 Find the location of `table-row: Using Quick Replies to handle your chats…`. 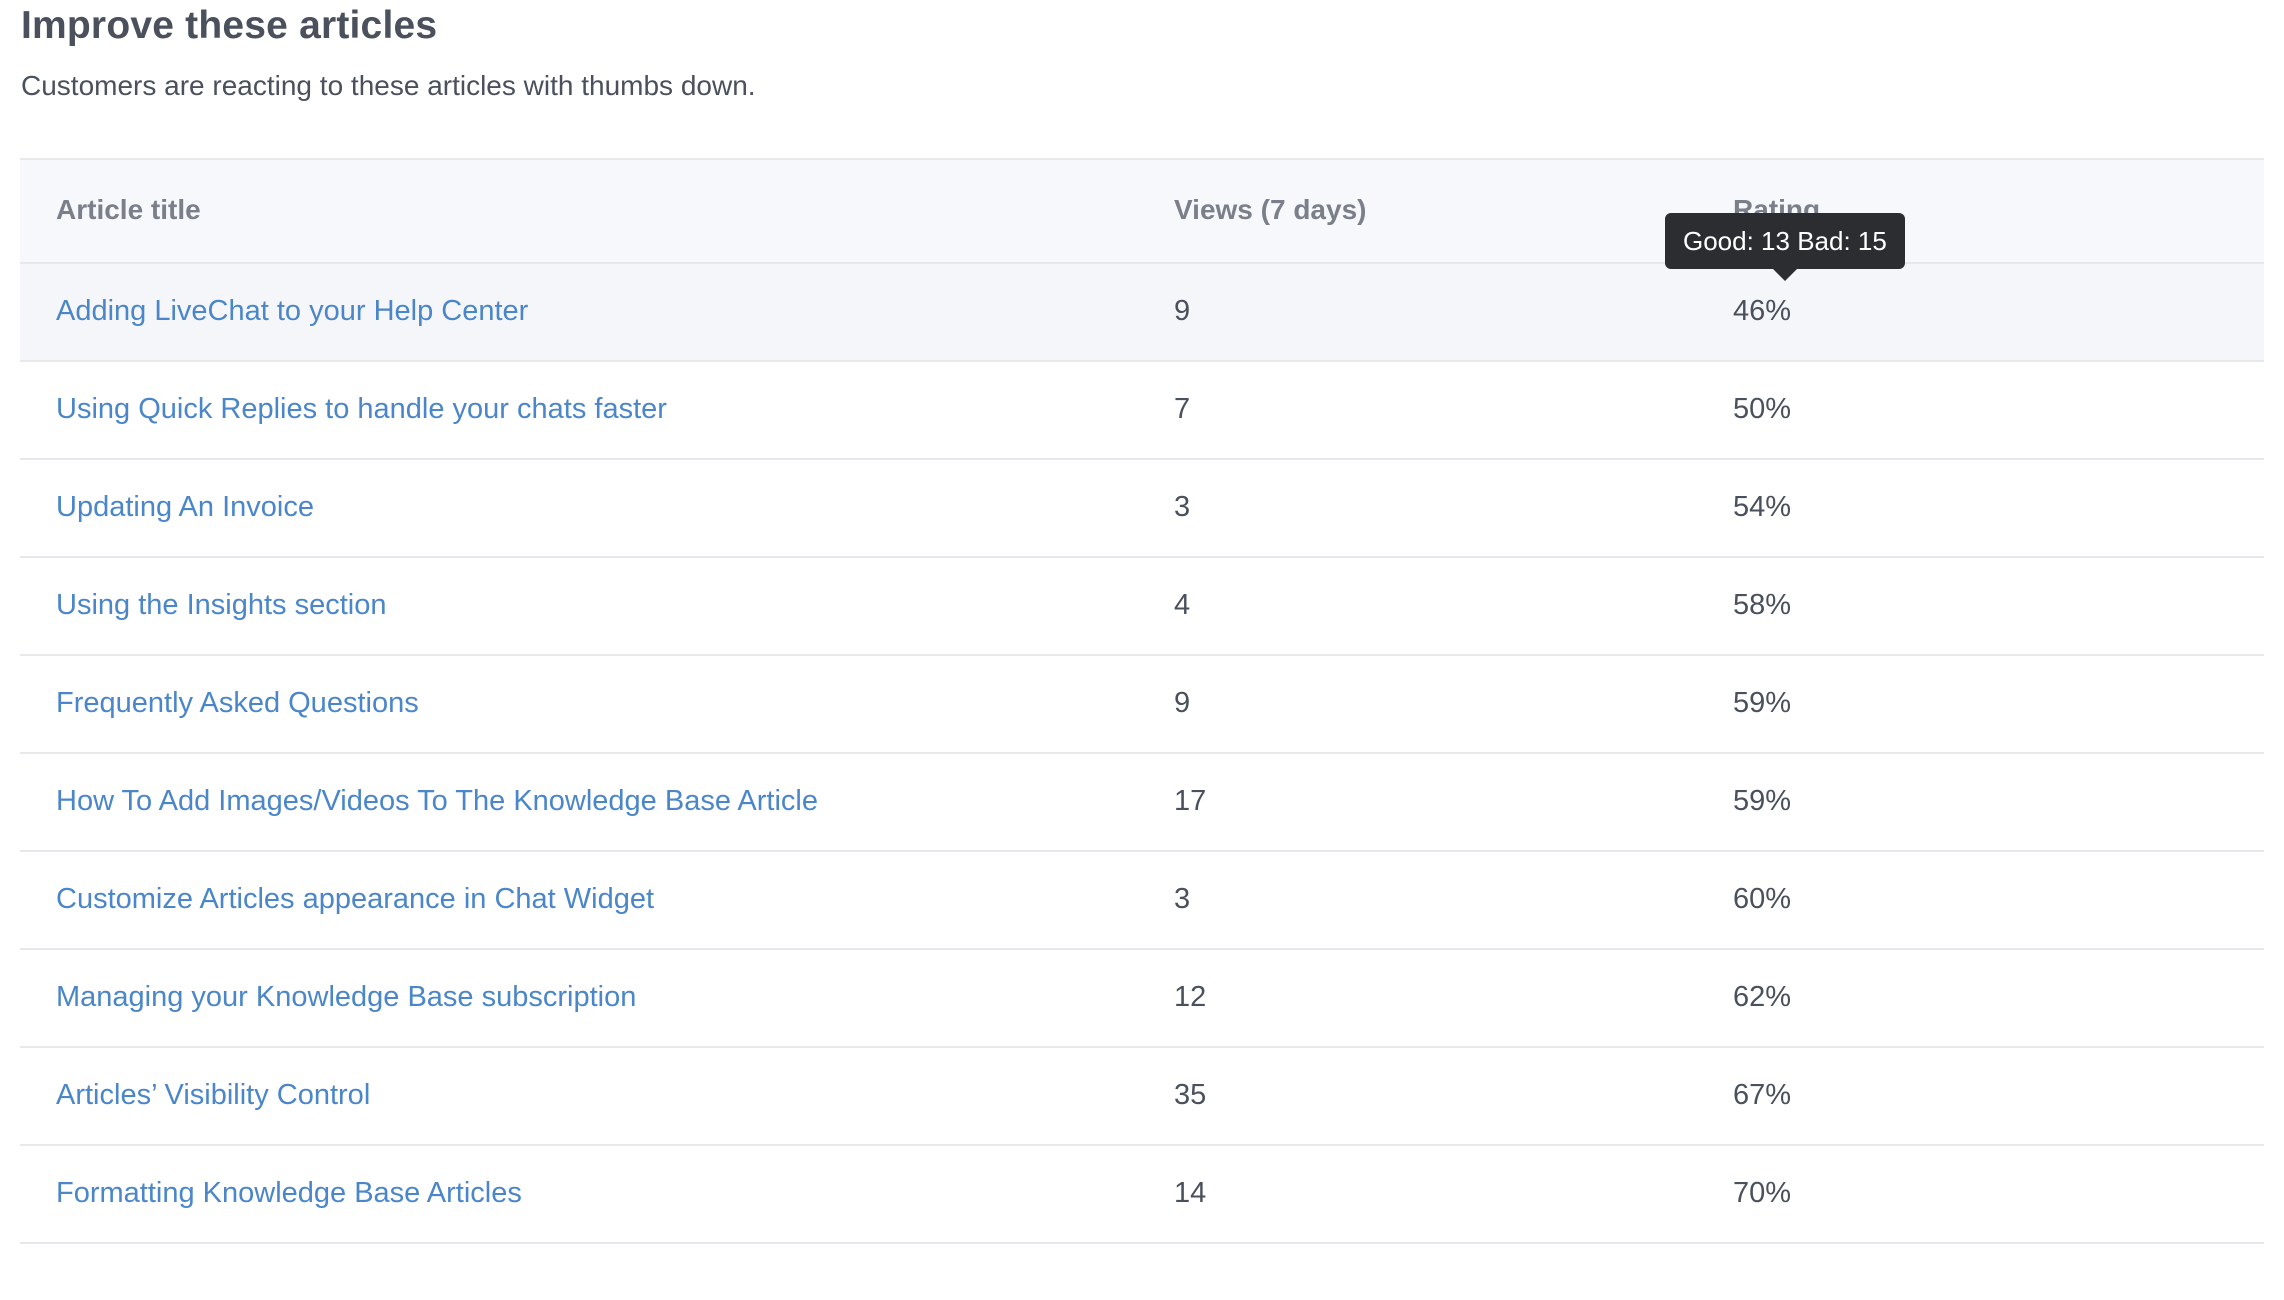

table-row: Using Quick Replies to handle your chats… is located at coordinates (1142, 411).